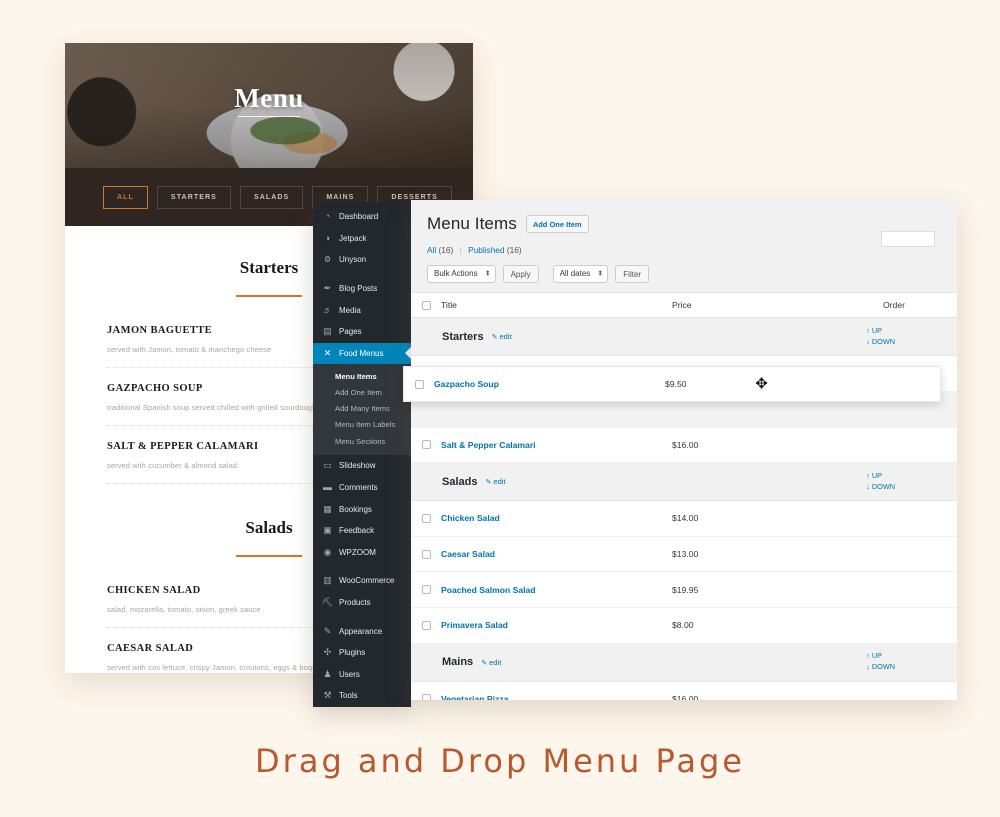 Image resolution: width=1000 pixels, height=817 pixels. What do you see at coordinates (362, 289) in the screenshot?
I see `sidebar-item-blog-posts: ✒ Blog Posts` at bounding box center [362, 289].